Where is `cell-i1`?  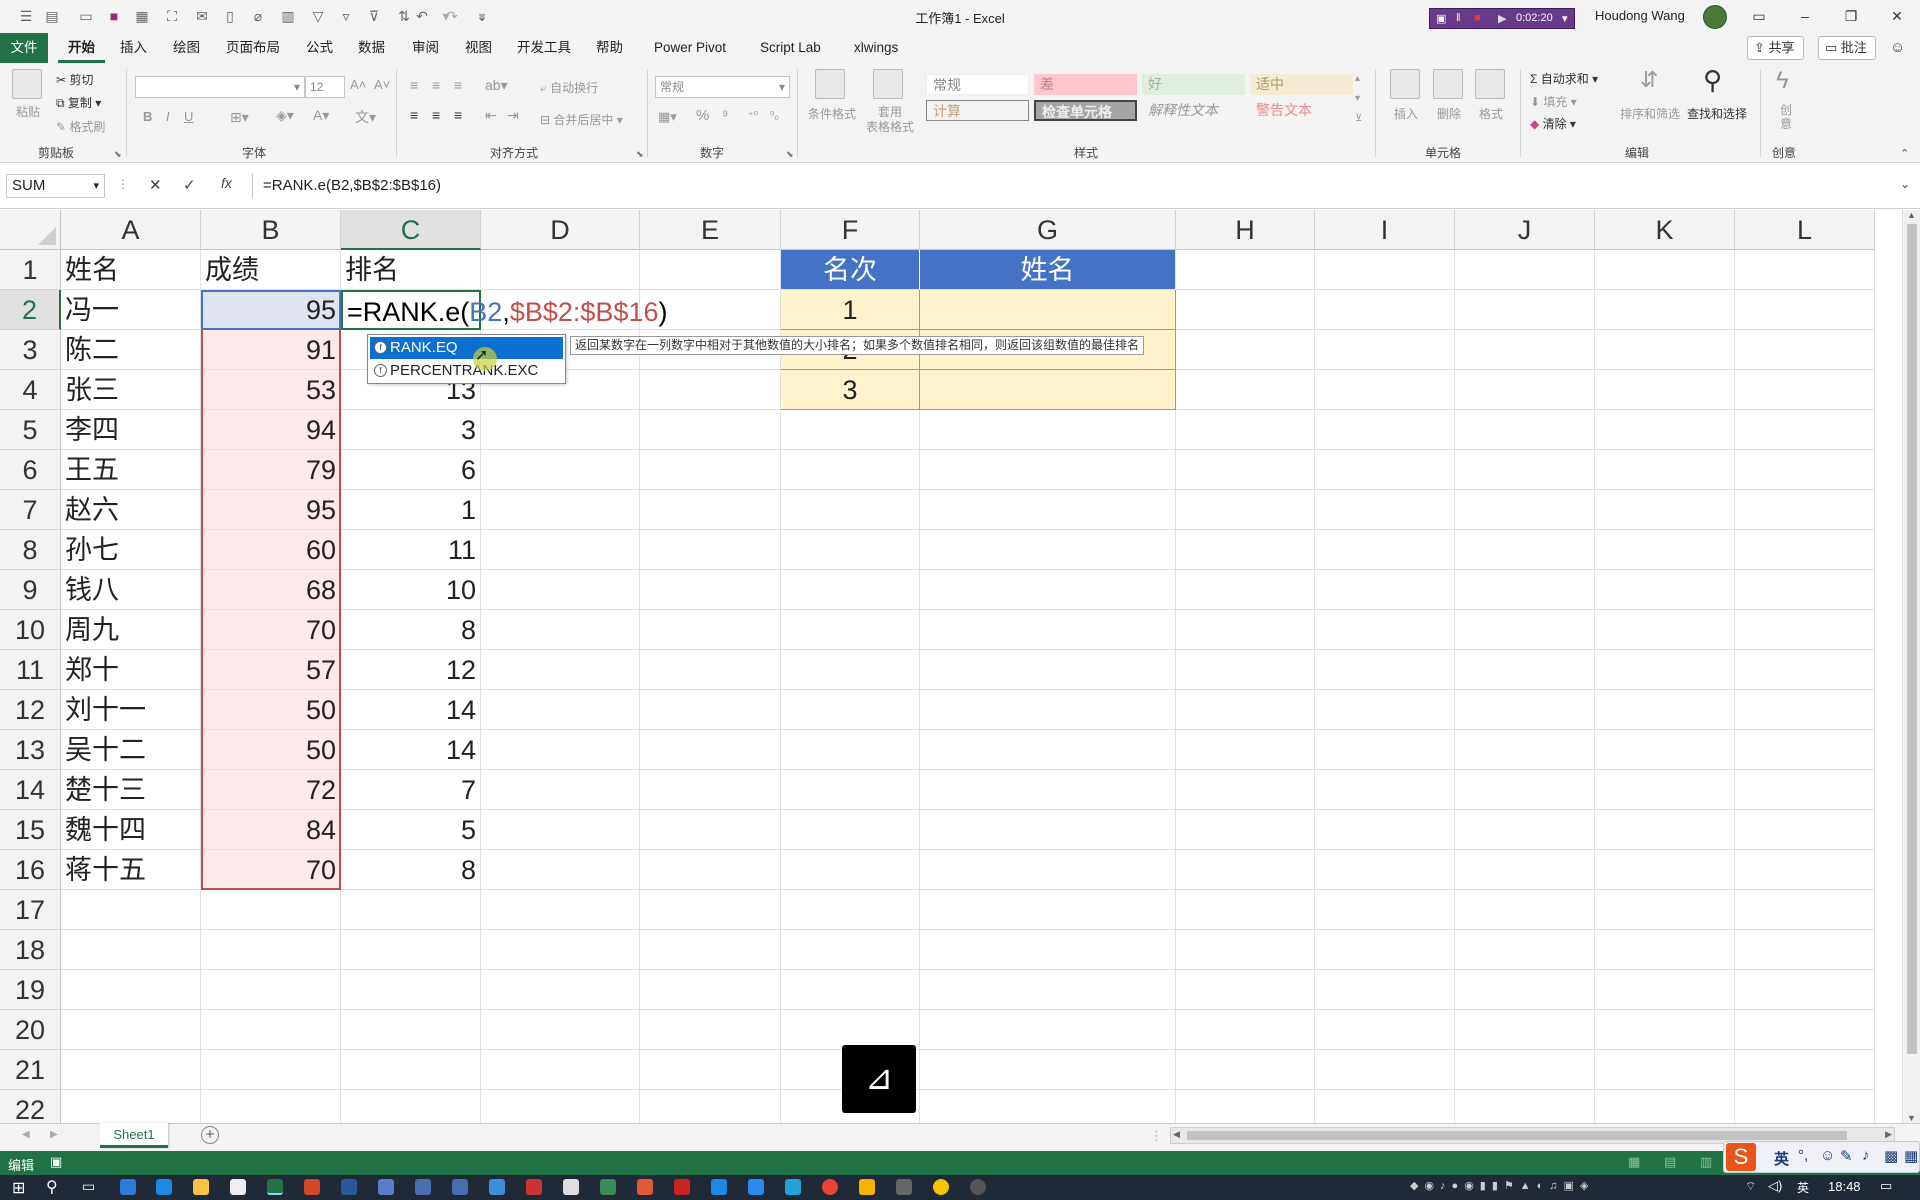
cell-i1 is located at coordinates (1385, 270).